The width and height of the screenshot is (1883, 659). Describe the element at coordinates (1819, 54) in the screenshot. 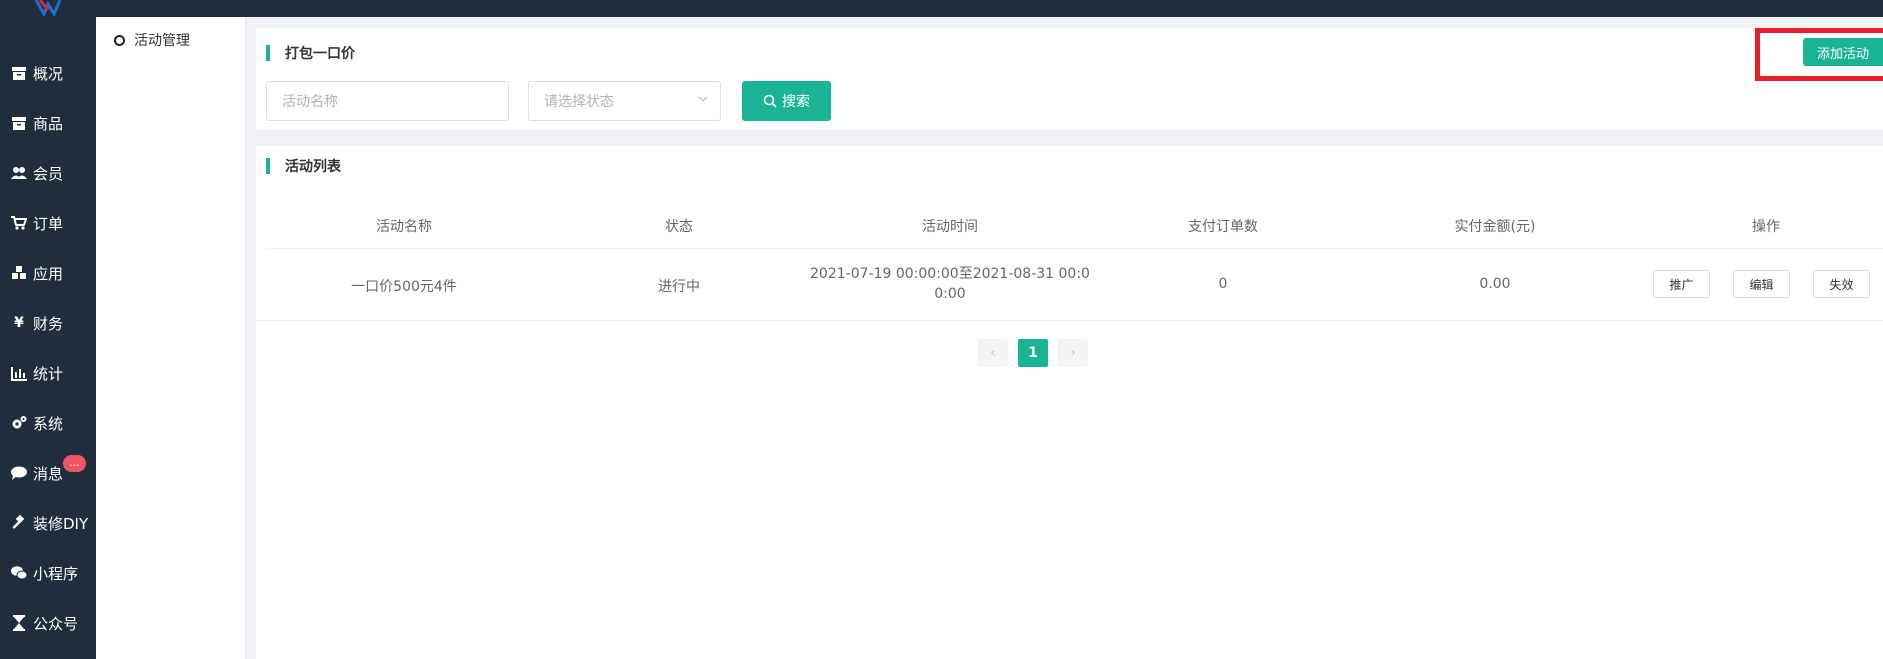

I see `highlight-box` at that location.